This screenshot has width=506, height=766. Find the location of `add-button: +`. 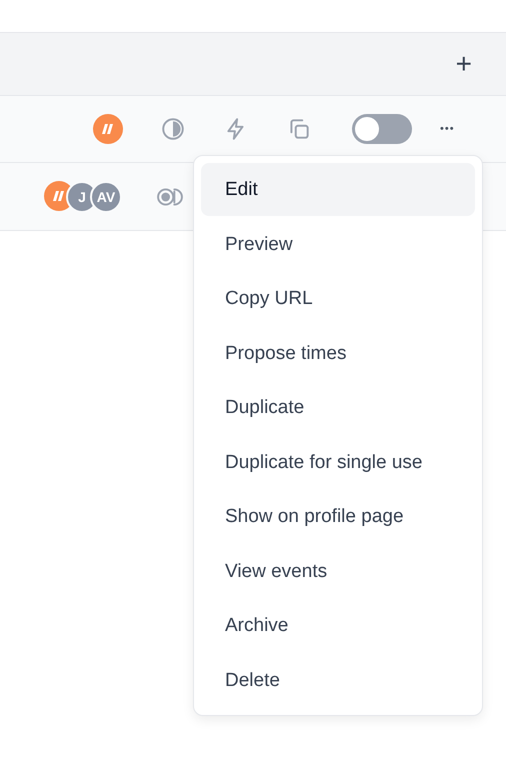

add-button: + is located at coordinates (464, 64).